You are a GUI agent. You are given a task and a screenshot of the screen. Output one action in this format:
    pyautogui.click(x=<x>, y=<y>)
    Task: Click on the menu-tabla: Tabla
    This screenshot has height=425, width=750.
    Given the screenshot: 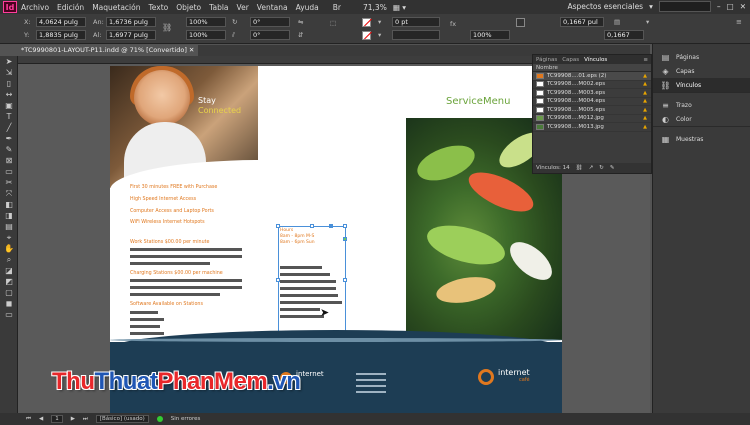 What is the action you would take?
    pyautogui.click(x=218, y=7)
    